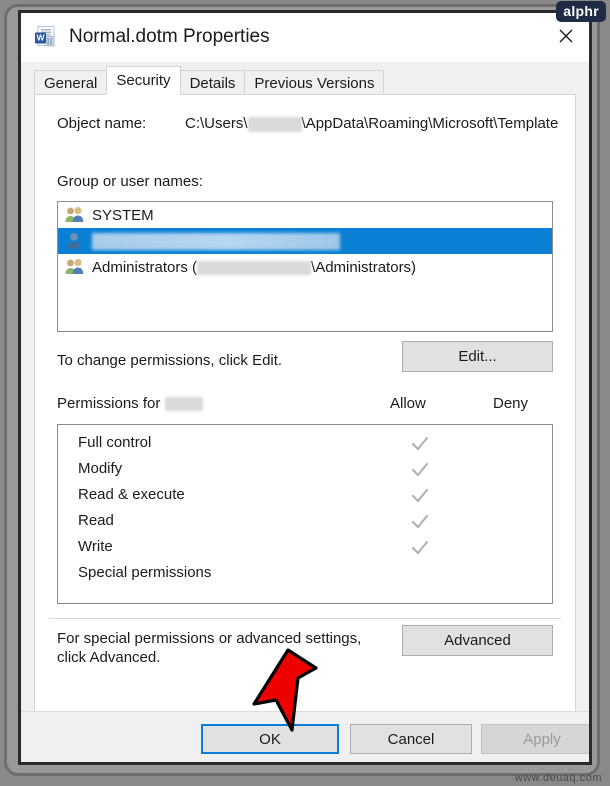  Describe the element at coordinates (95, 546) in the screenshot. I see `permission-label: Write` at that location.